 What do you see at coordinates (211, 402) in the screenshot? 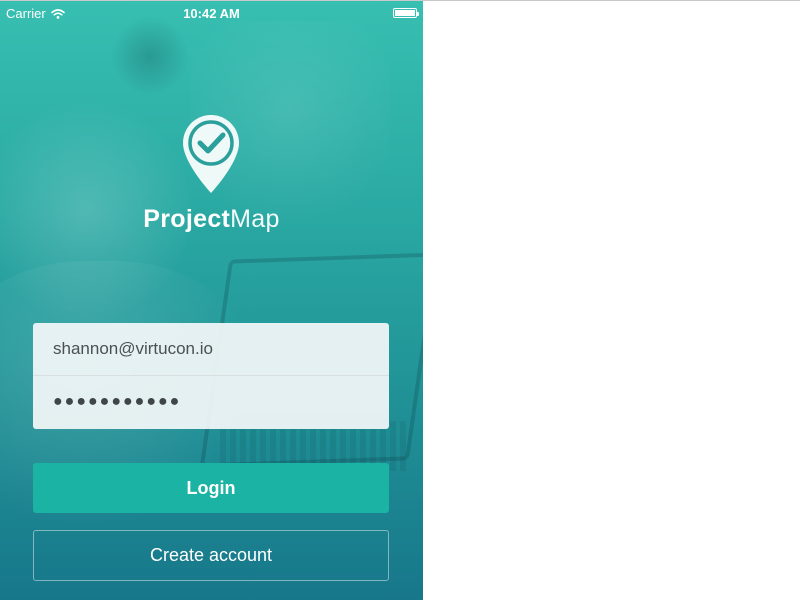
I see `password-field: ●●●●●●●●●●●` at bounding box center [211, 402].